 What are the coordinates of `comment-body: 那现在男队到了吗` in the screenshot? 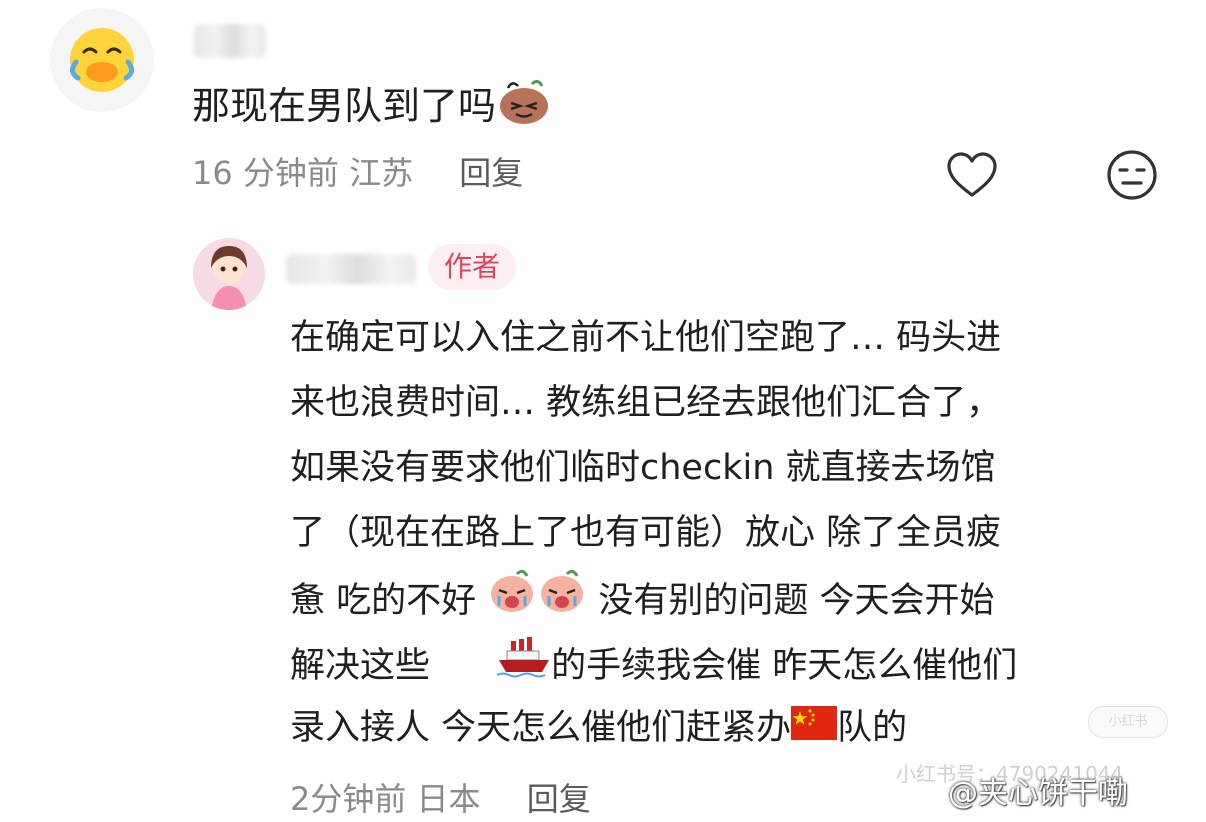 It's located at (344, 106).